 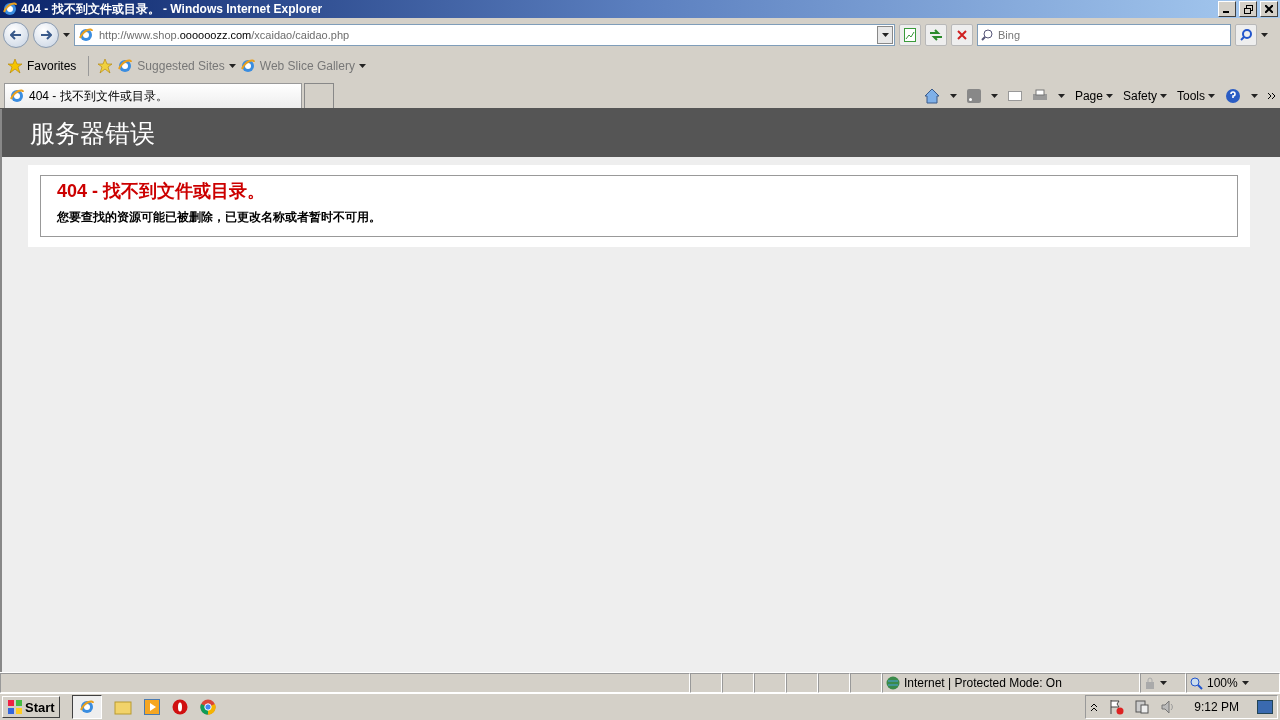 What do you see at coordinates (1196, 96) in the screenshot?
I see `command-menu: Tools` at bounding box center [1196, 96].